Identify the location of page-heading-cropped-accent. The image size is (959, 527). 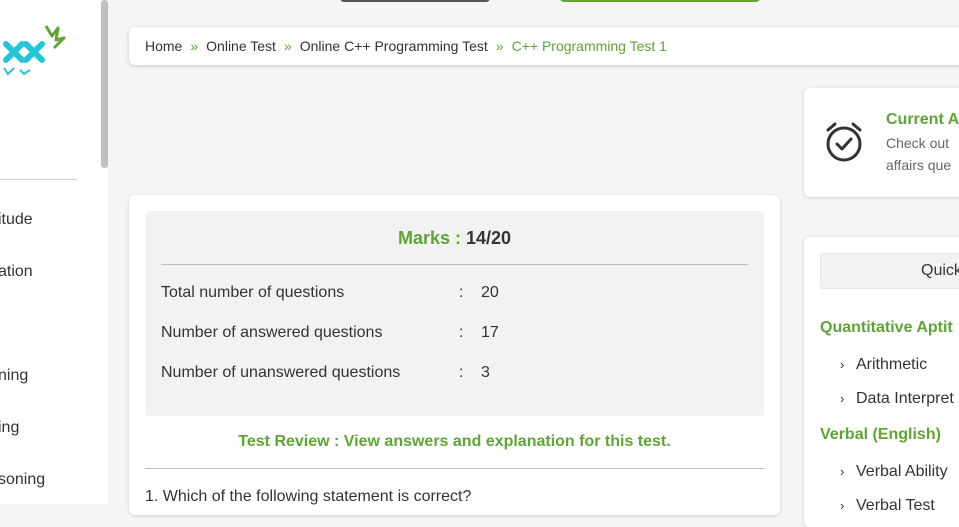
(660, 1).